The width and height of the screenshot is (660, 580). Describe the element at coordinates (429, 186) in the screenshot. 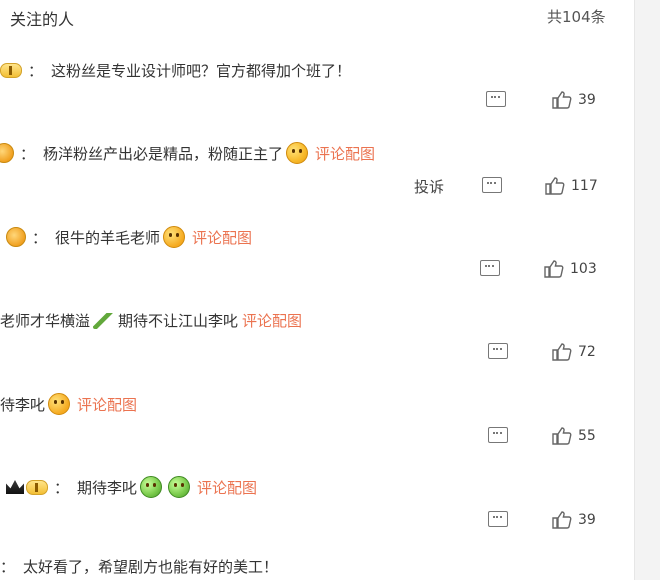

I see `report-link: 投诉` at that location.